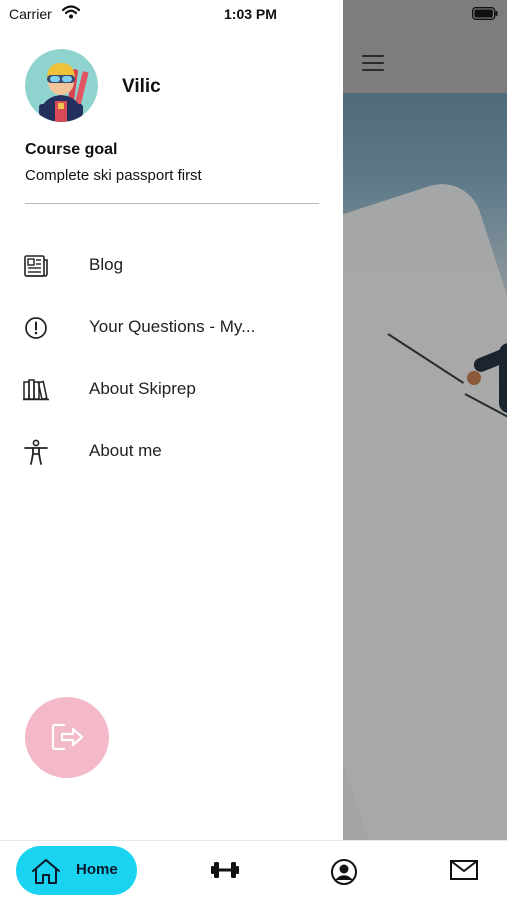  I want to click on home-icon, so click(46, 871).